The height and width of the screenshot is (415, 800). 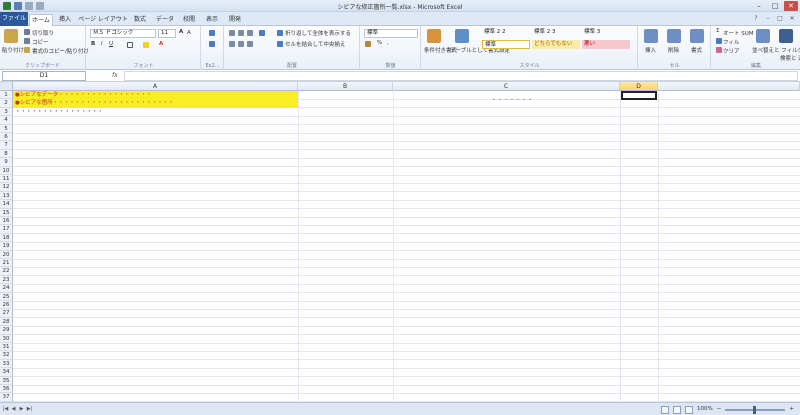 I want to click on ex2-icon, so click(x=212, y=33).